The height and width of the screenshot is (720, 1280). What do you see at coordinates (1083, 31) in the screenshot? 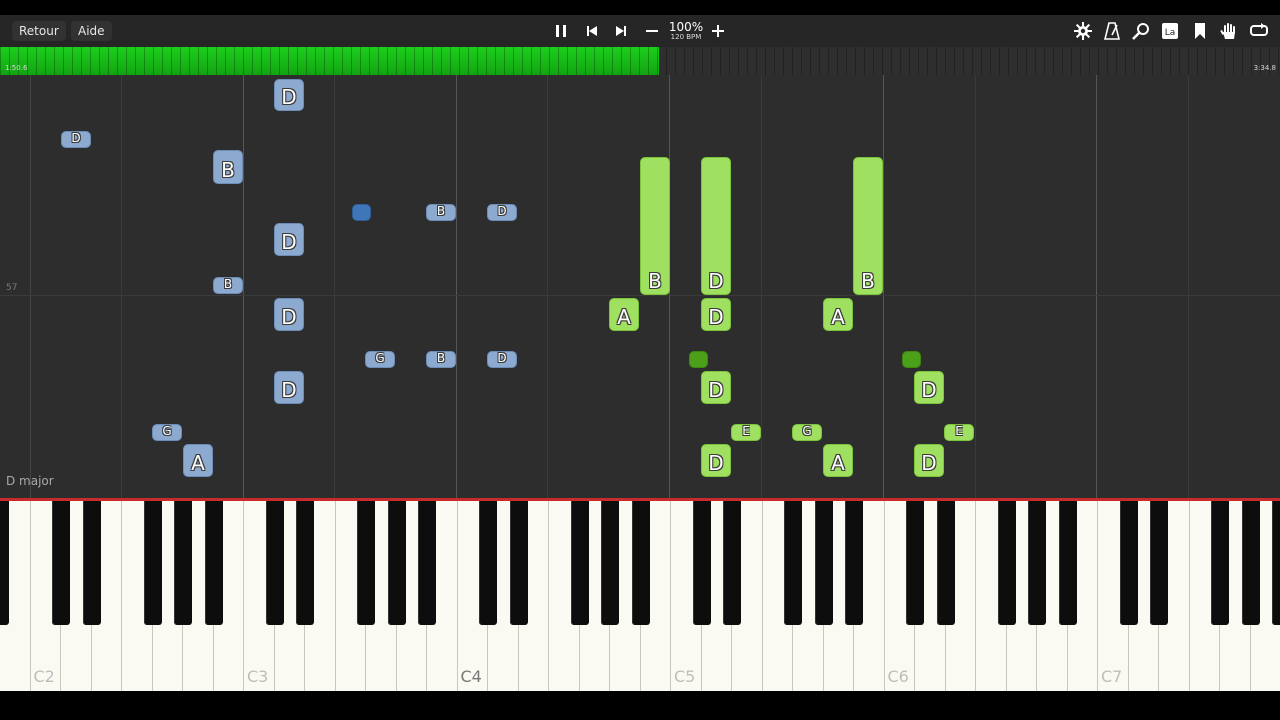
I see `gear-icon` at bounding box center [1083, 31].